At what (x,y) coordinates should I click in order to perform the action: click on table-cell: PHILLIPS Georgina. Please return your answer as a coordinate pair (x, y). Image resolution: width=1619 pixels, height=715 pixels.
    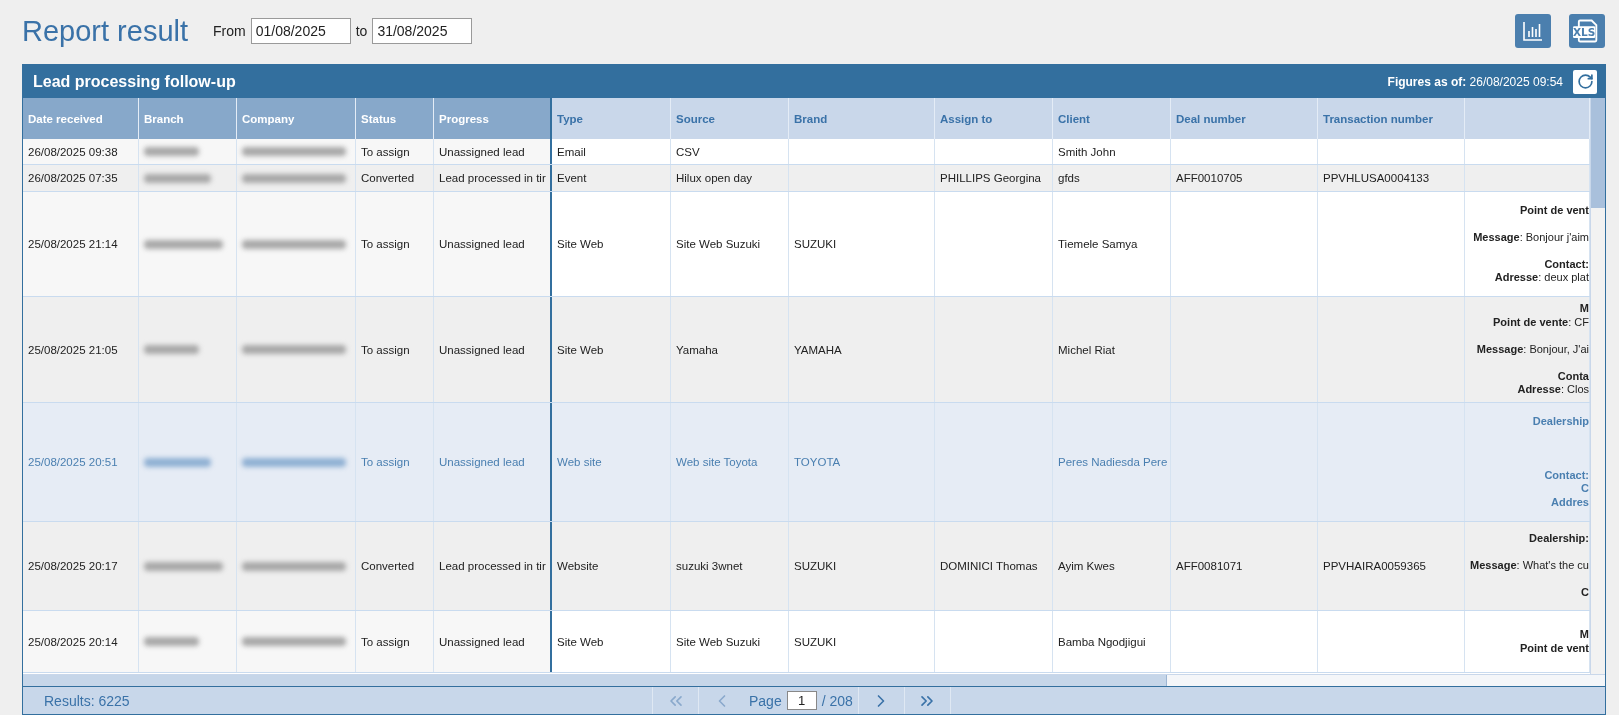
    Looking at the image, I should click on (994, 178).